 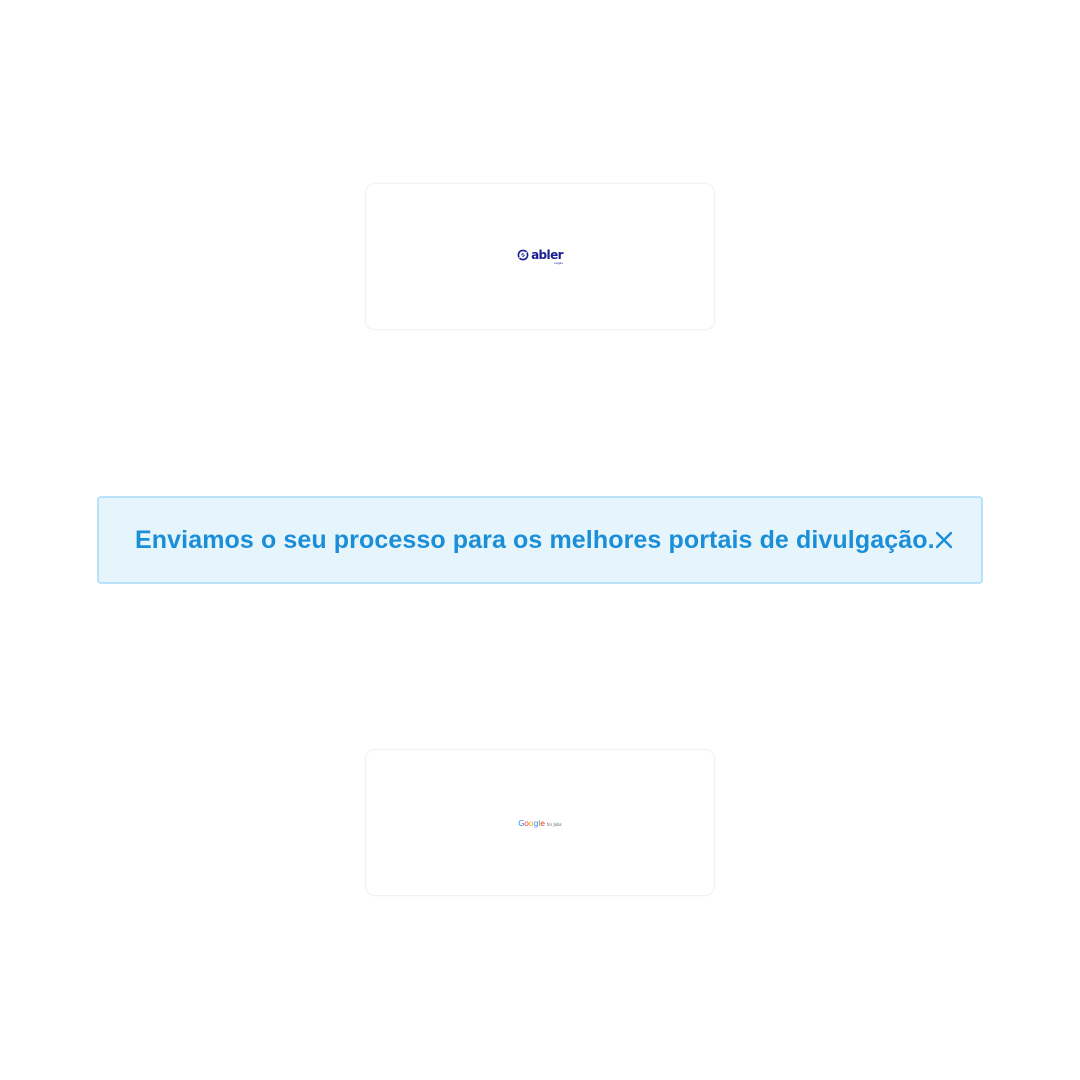 I want to click on abler-logo-text: abler, so click(x=547, y=254).